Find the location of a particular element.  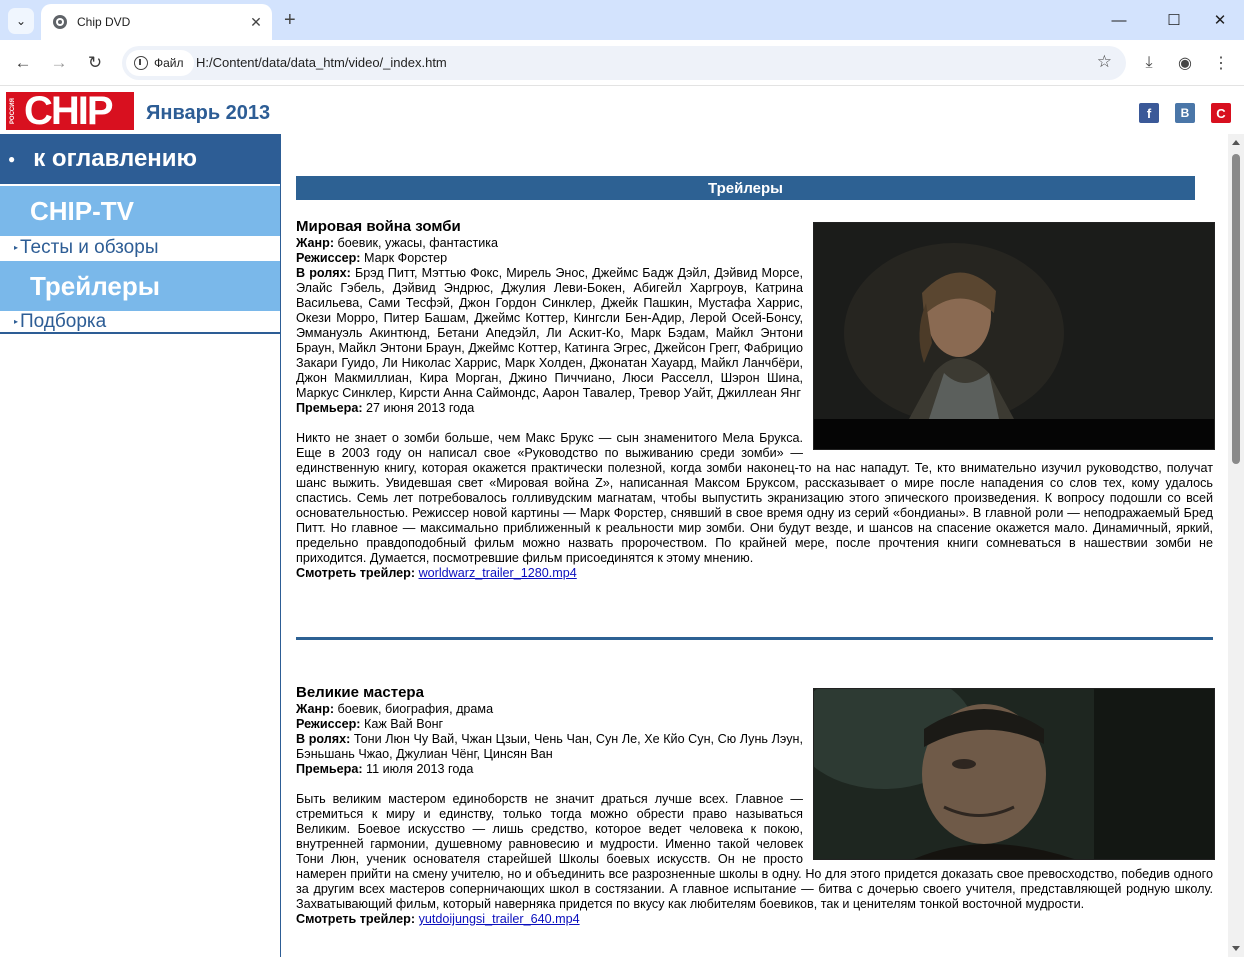

browser-tab: Chip DVD ✕ is located at coordinates (156, 22).